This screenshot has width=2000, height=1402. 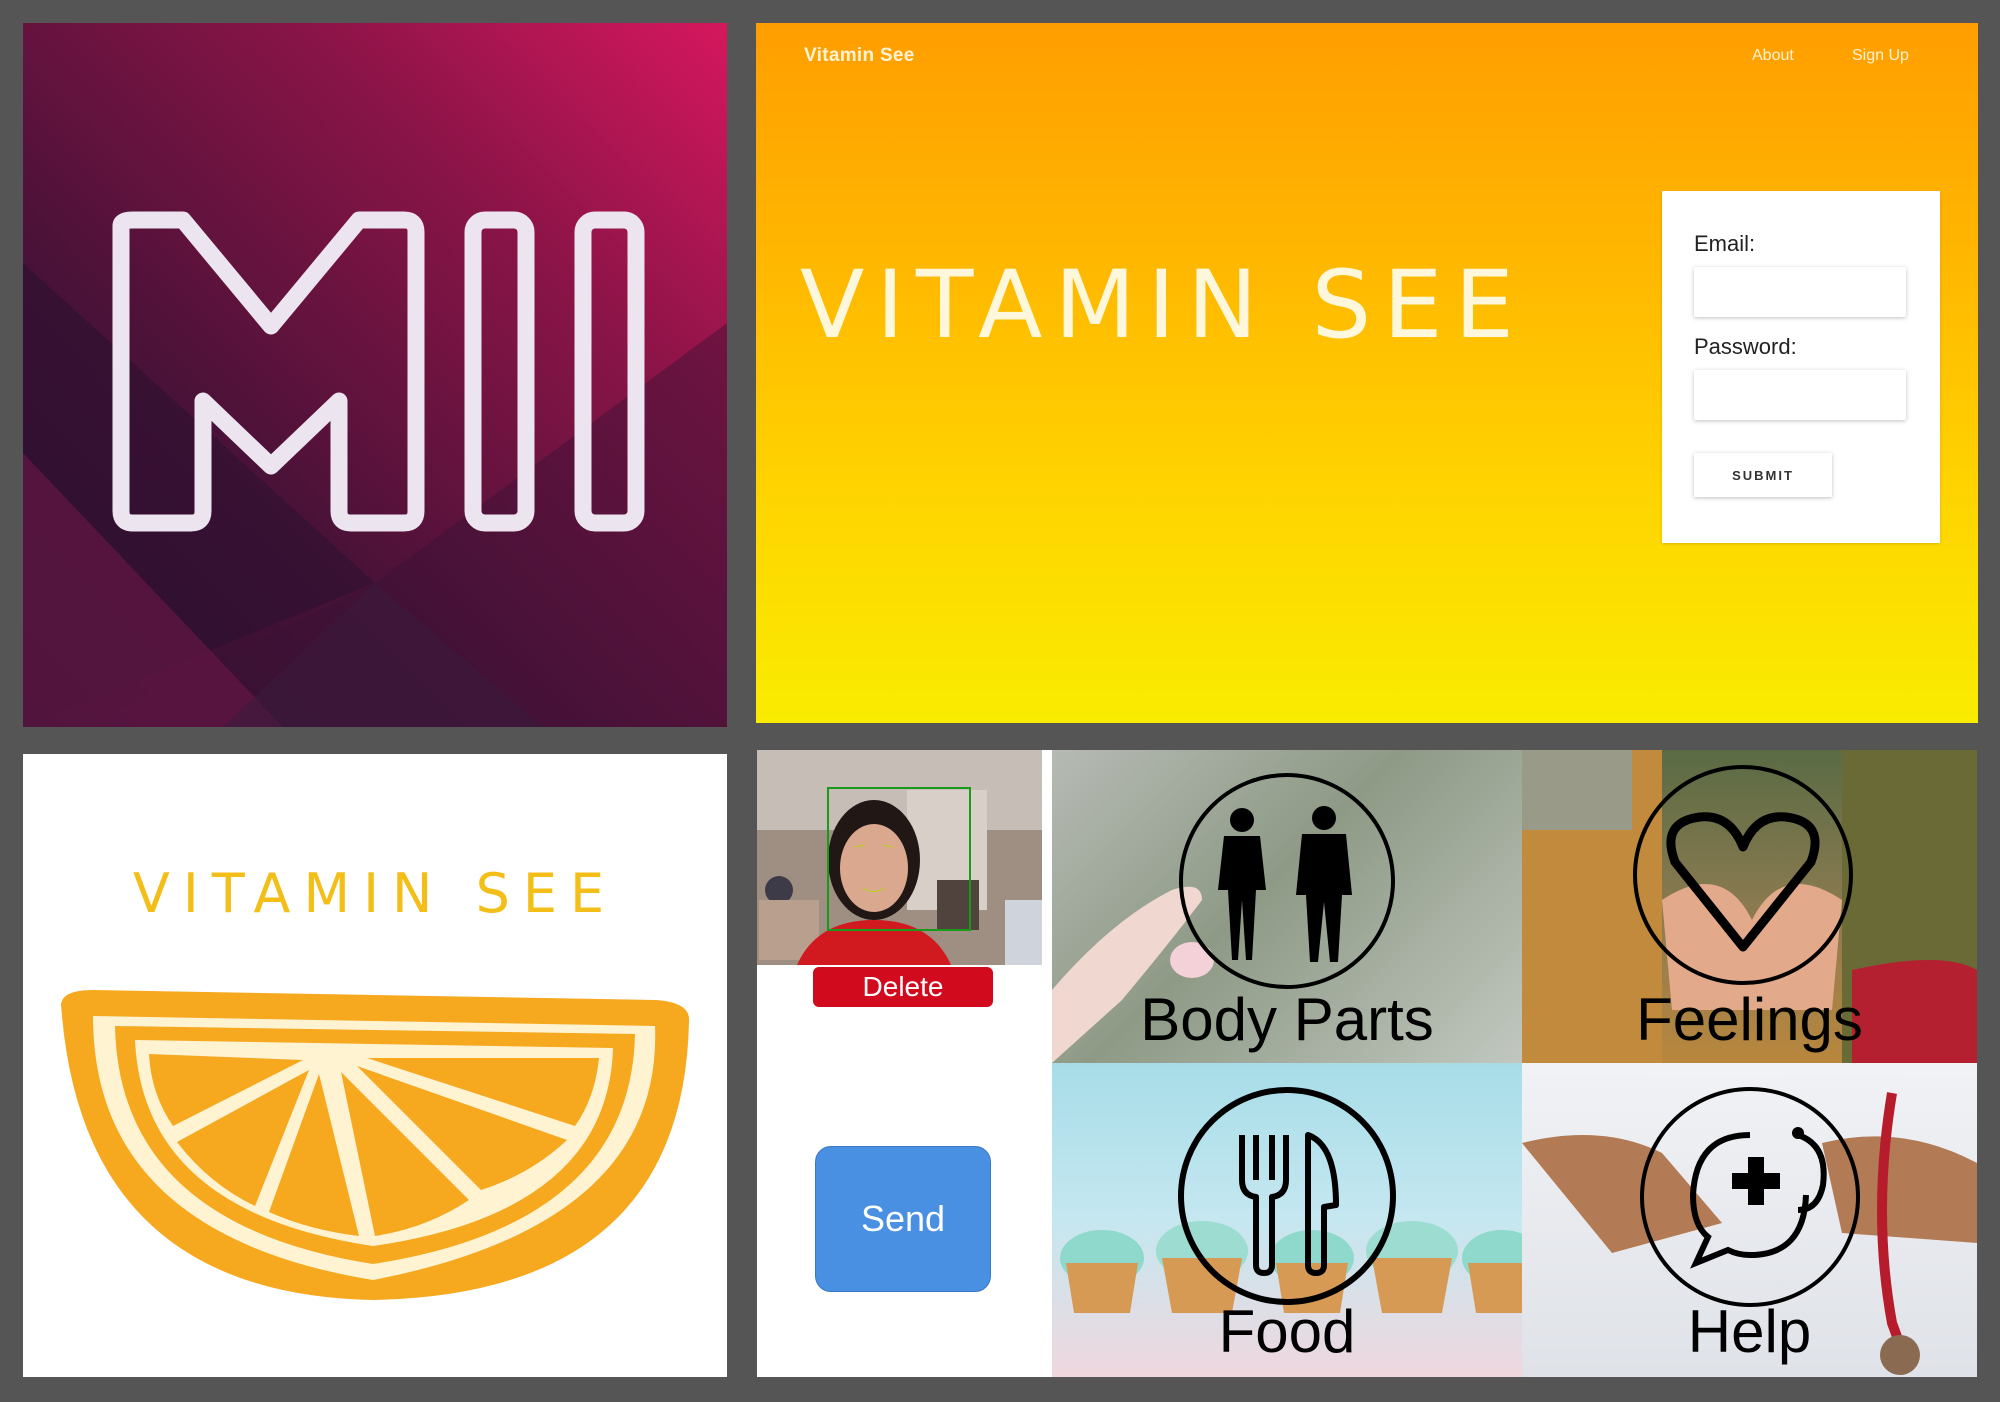 What do you see at coordinates (1725, 243) in the screenshot?
I see `email-label: Email:` at bounding box center [1725, 243].